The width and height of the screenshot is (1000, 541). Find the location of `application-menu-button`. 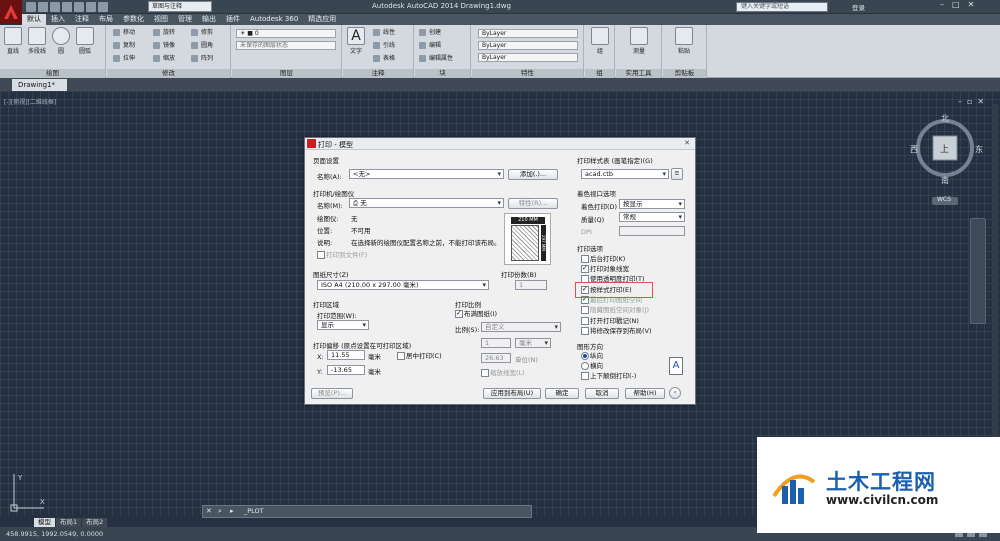

application-menu-button is located at coordinates (11, 12).